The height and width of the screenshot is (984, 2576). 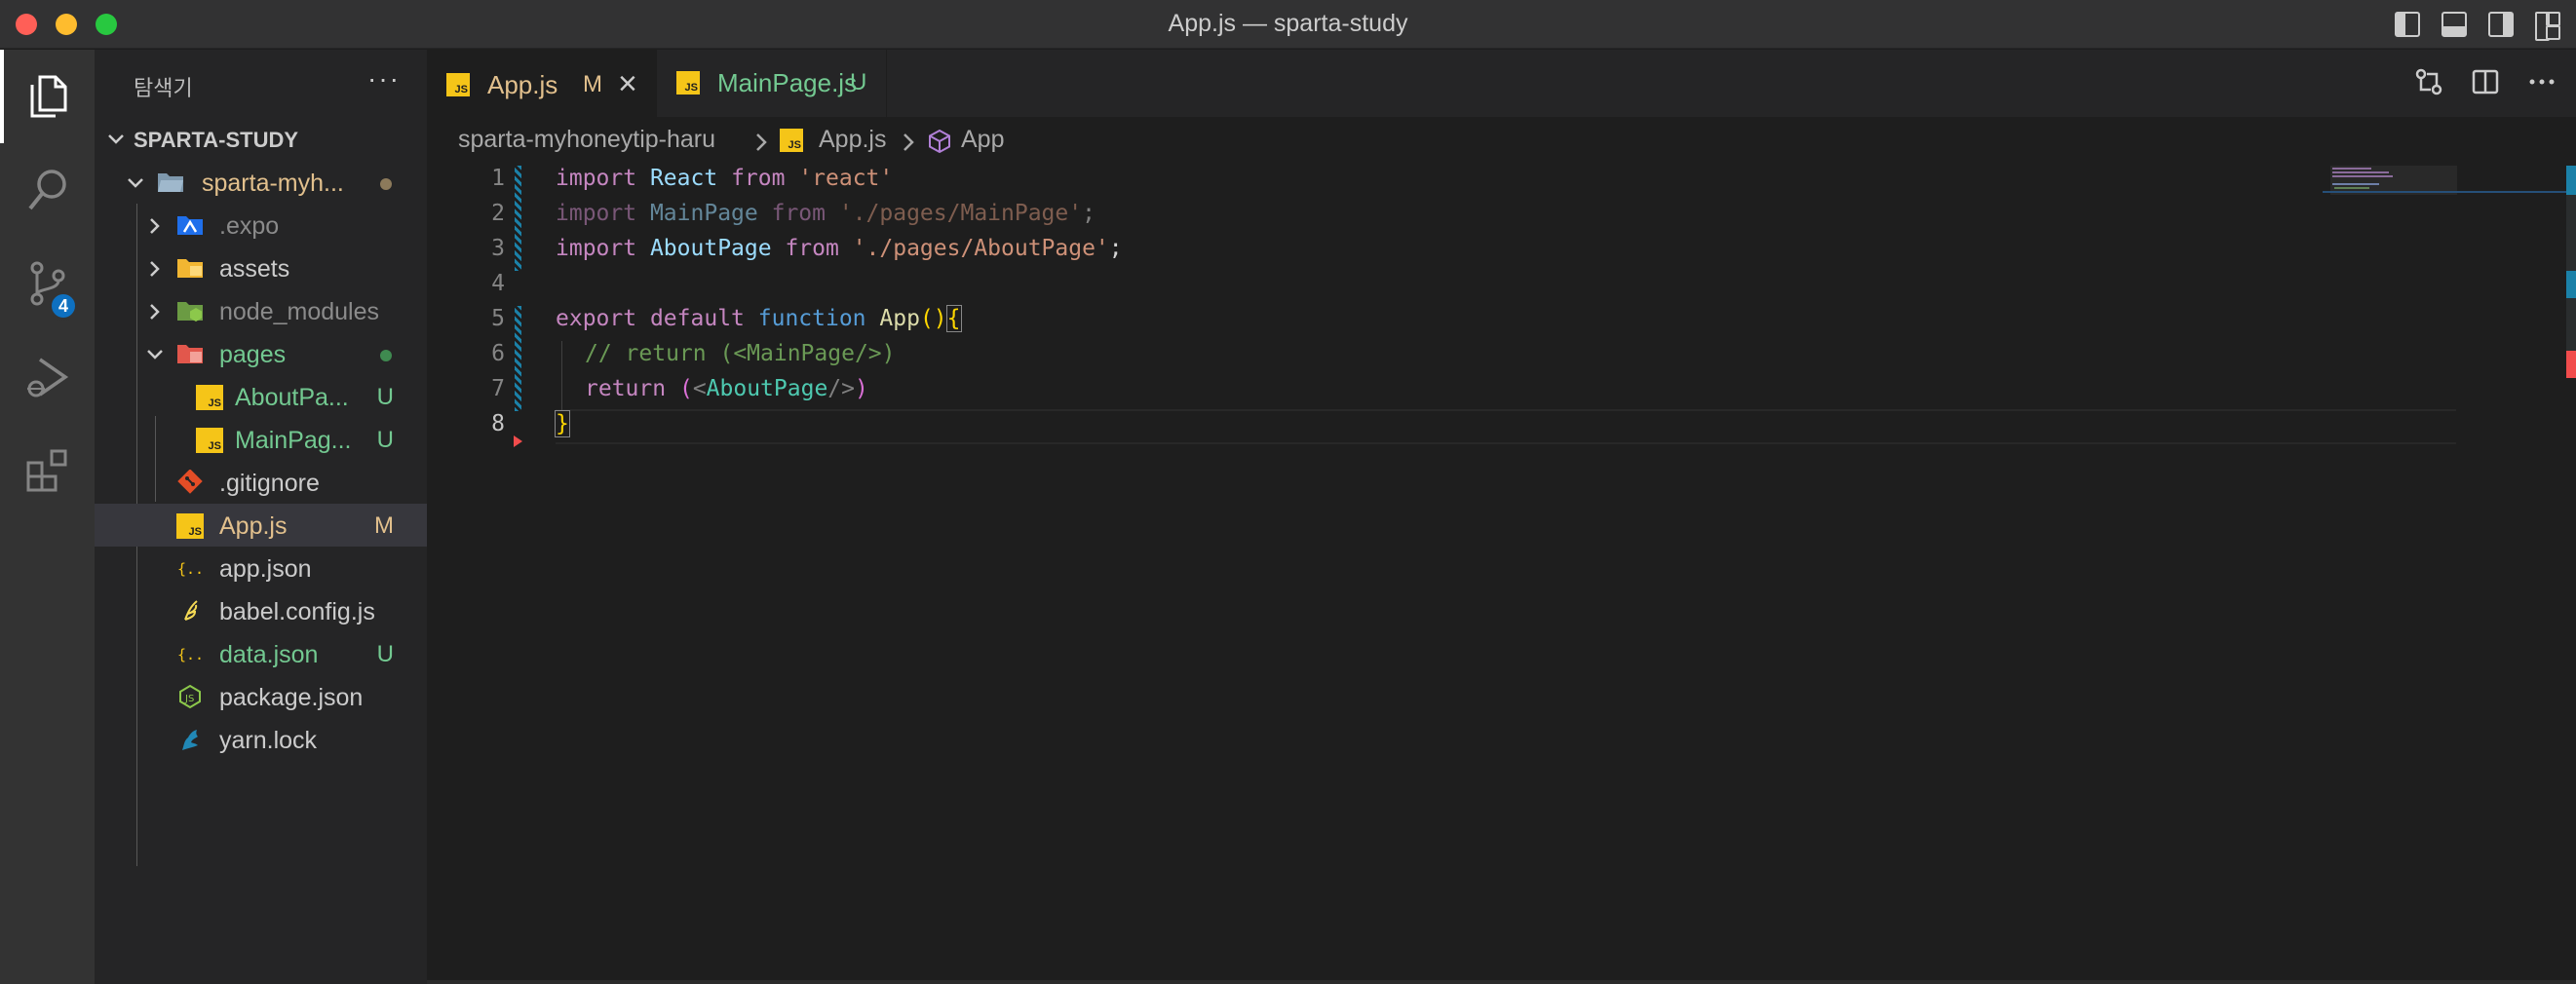 What do you see at coordinates (1501, 83) in the screenshot?
I see `editor-tabs: JS App.js M × JS MainPage.js U` at bounding box center [1501, 83].